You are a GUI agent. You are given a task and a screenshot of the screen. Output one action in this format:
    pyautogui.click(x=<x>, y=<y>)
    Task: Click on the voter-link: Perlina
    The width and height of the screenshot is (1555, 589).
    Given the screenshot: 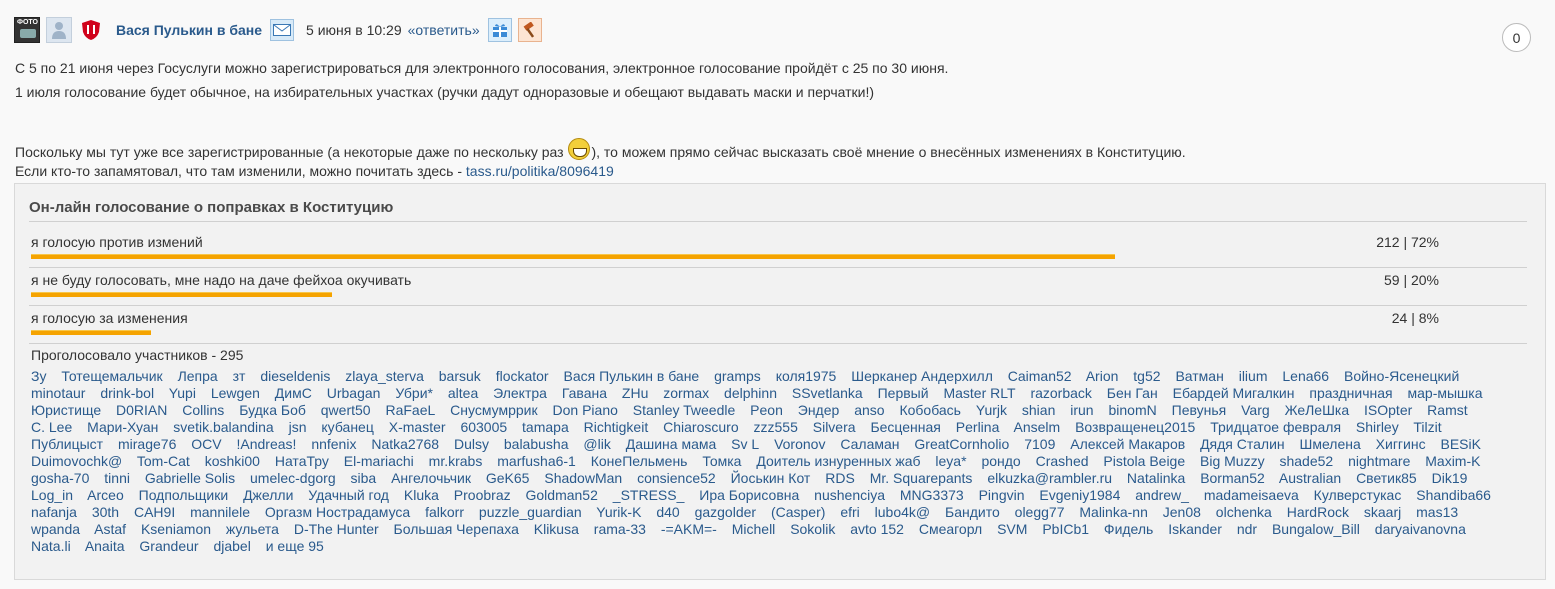 What is the action you would take?
    pyautogui.click(x=978, y=427)
    